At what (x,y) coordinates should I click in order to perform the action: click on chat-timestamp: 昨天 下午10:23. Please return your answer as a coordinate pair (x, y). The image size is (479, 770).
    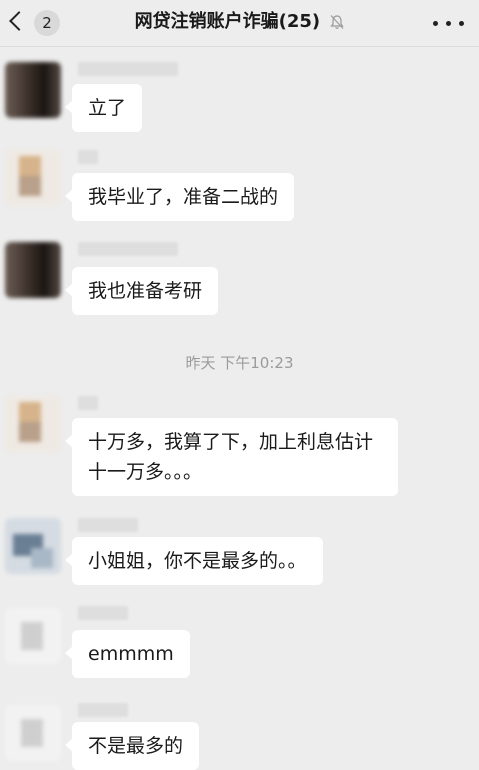
    Looking at the image, I should click on (239, 363).